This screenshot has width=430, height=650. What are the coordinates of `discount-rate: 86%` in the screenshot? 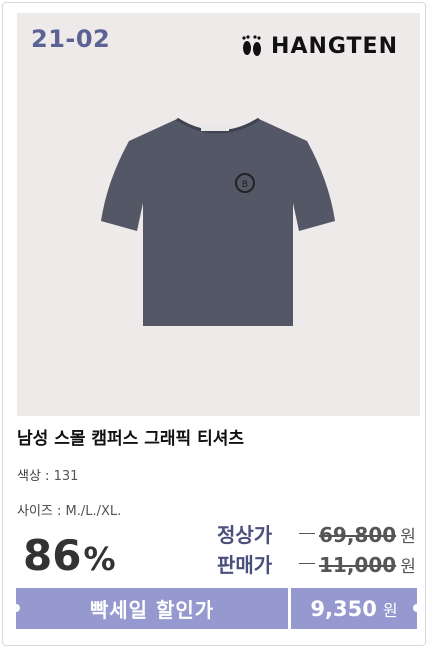 It's located at (69, 555).